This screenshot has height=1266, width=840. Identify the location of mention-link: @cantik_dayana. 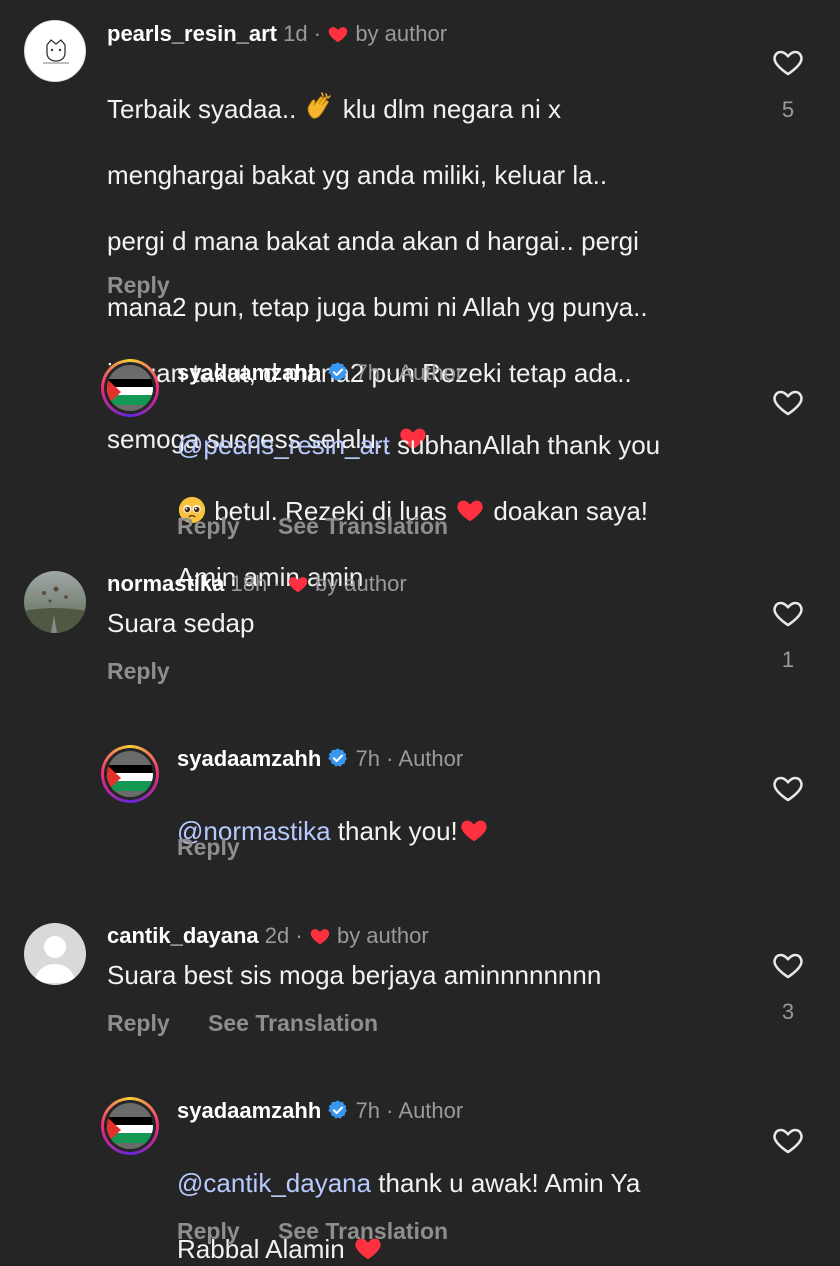
(274, 1183).